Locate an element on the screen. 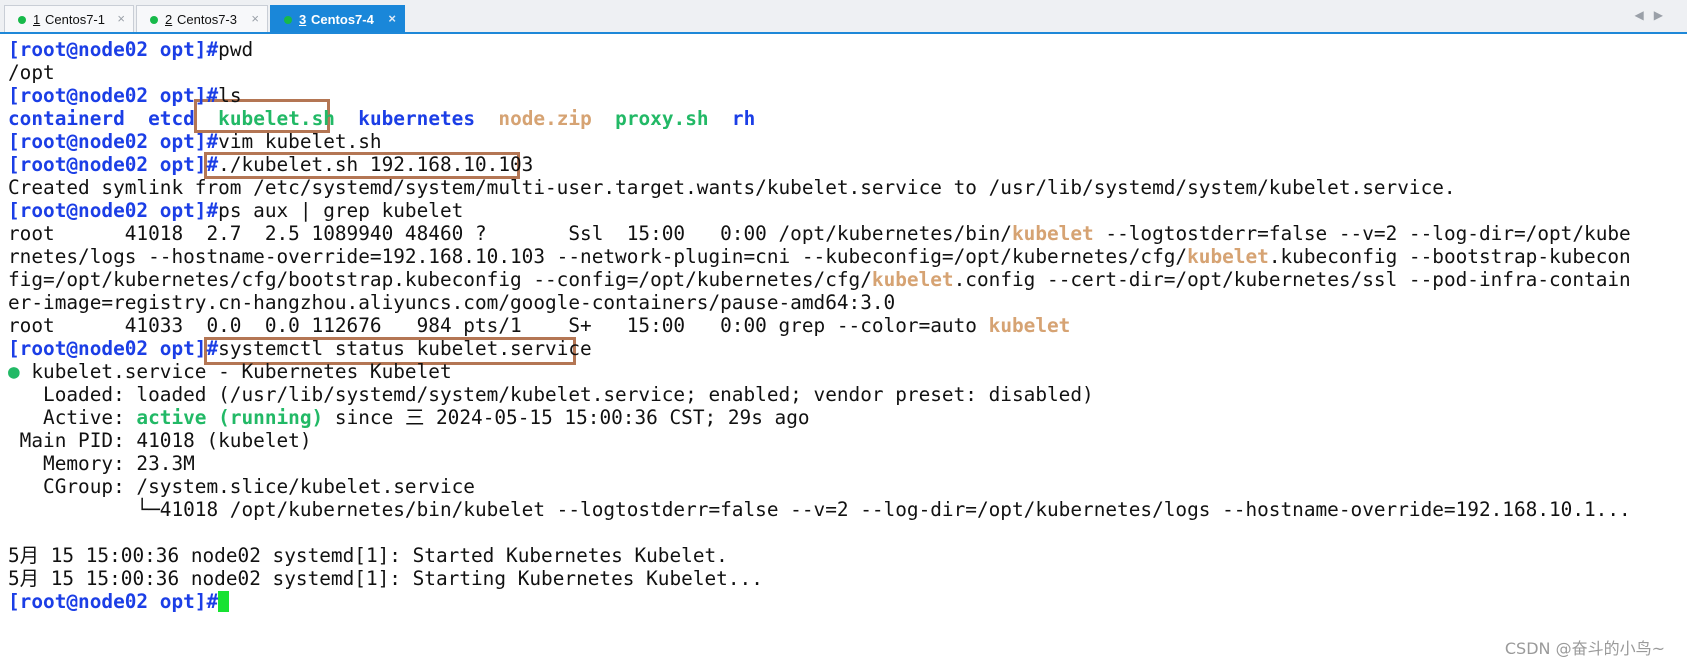 The height and width of the screenshot is (667, 1687). tab-label: Centos7-1 is located at coordinates (75, 19).